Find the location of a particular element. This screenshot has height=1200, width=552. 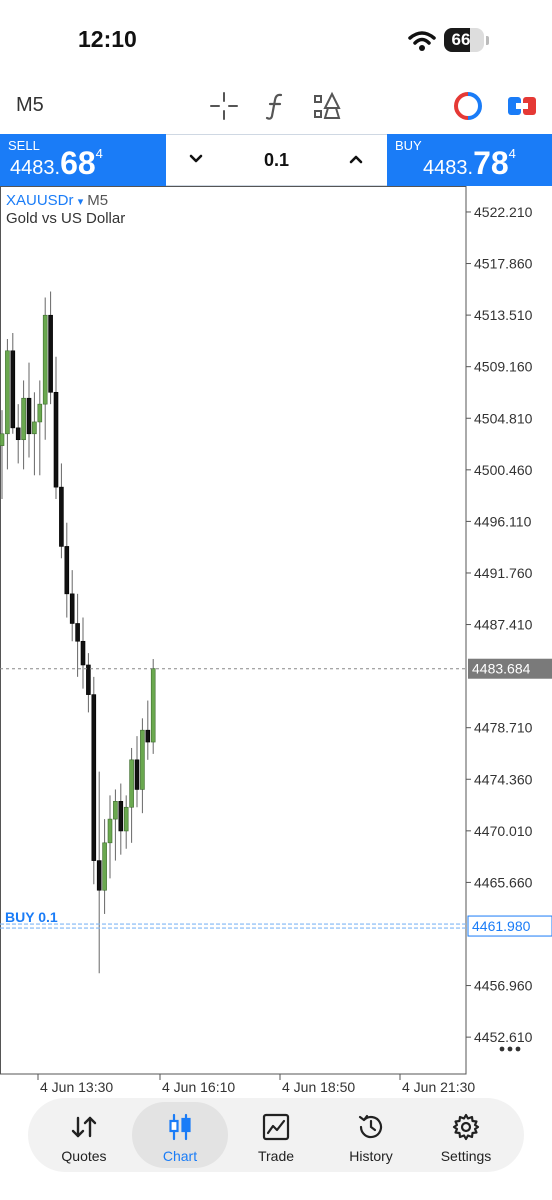

buy-price-prefix: 4483. is located at coordinates (448, 168).